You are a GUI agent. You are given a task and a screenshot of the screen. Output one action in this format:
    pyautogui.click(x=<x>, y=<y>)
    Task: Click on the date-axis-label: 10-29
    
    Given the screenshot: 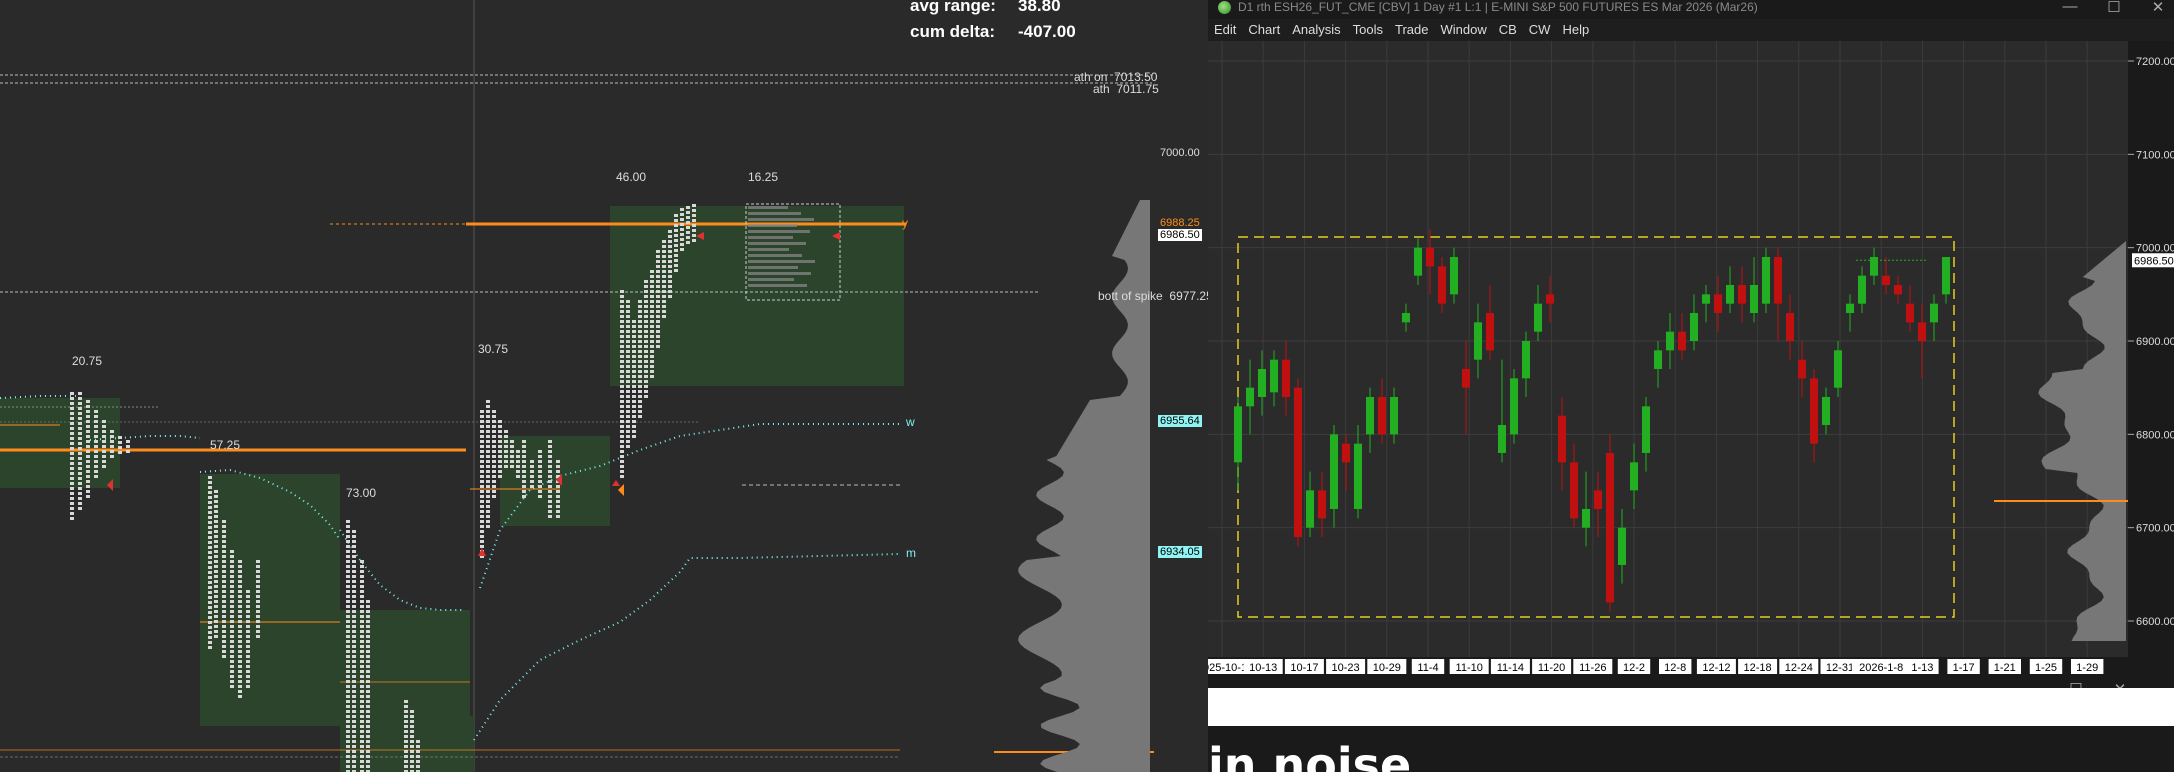 What is the action you would take?
    pyautogui.click(x=1387, y=668)
    